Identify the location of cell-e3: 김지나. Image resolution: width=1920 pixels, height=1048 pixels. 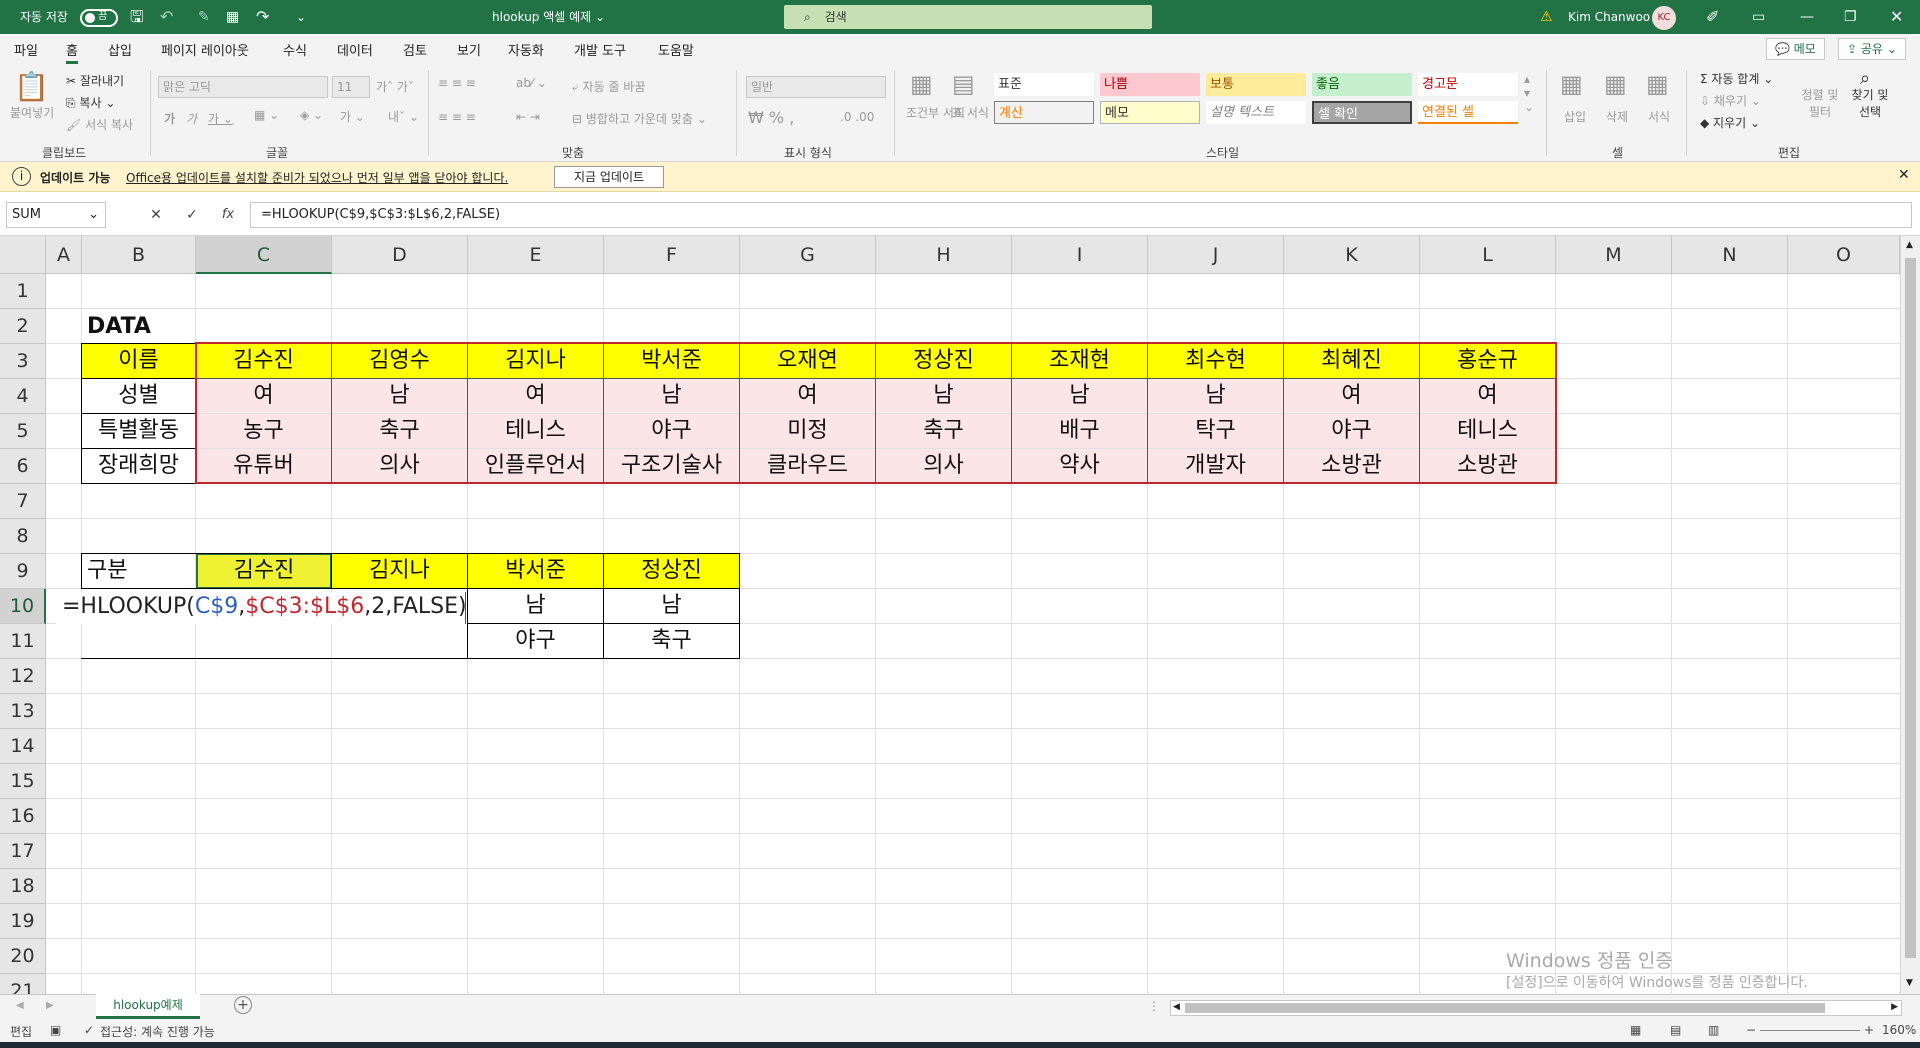
(535, 361).